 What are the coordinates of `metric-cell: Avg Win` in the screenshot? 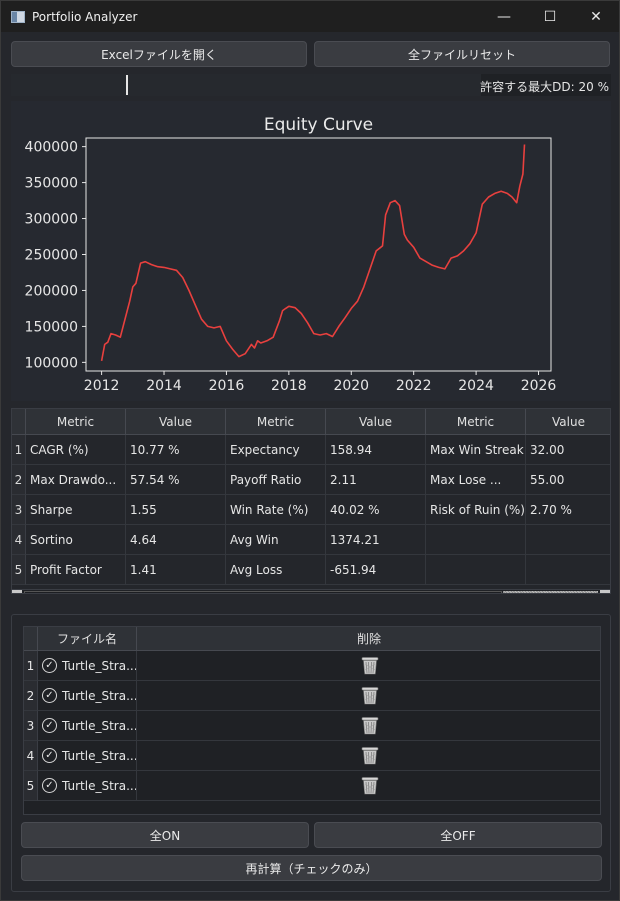 It's located at (276, 540).